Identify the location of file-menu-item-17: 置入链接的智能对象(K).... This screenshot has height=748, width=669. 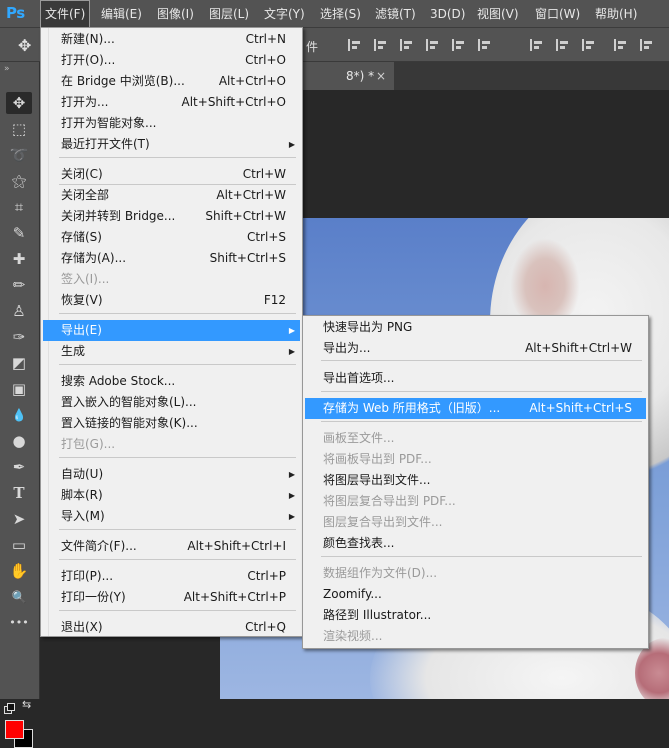
(171, 423).